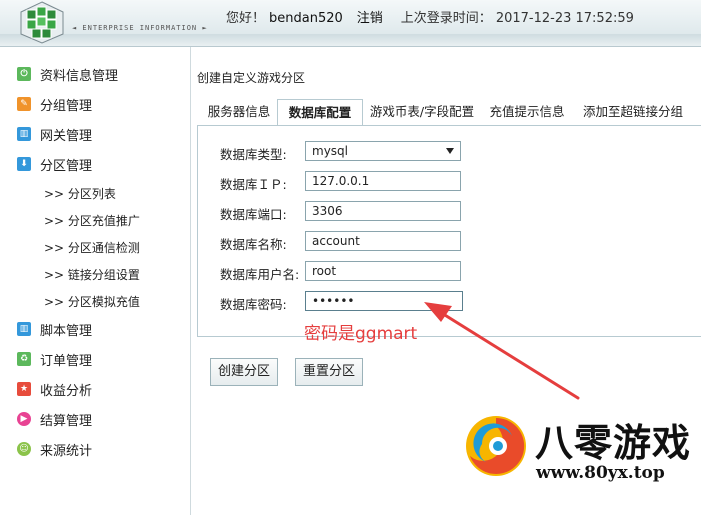  What do you see at coordinates (330, 151) in the screenshot?
I see `db-type-value: mysql` at bounding box center [330, 151].